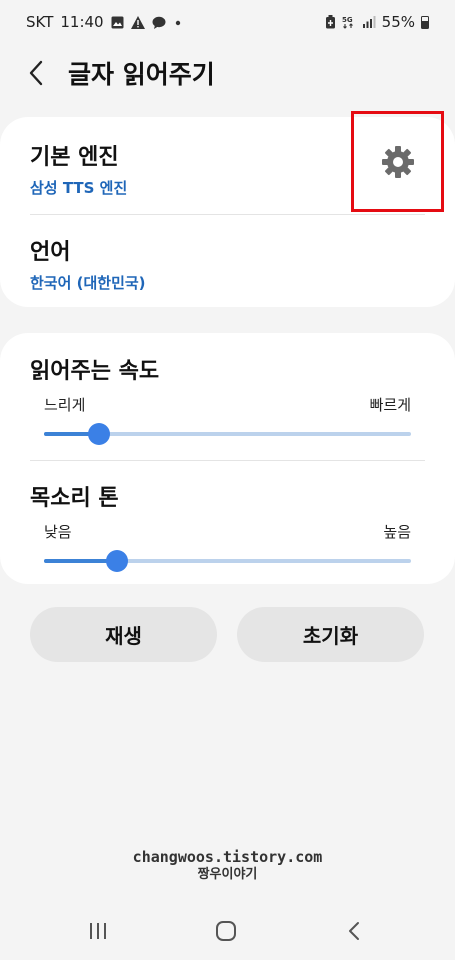  Describe the element at coordinates (58, 532) in the screenshot. I see `pitch-min-label: 낮음` at that location.